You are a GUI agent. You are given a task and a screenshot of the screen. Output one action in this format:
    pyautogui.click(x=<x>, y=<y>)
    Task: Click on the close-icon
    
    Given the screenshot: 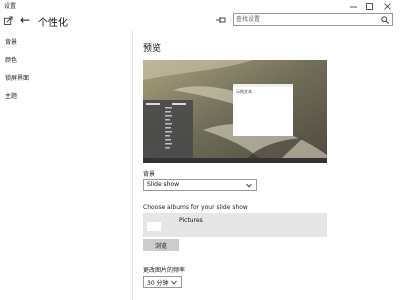 What is the action you would take?
    pyautogui.click(x=387, y=6)
    